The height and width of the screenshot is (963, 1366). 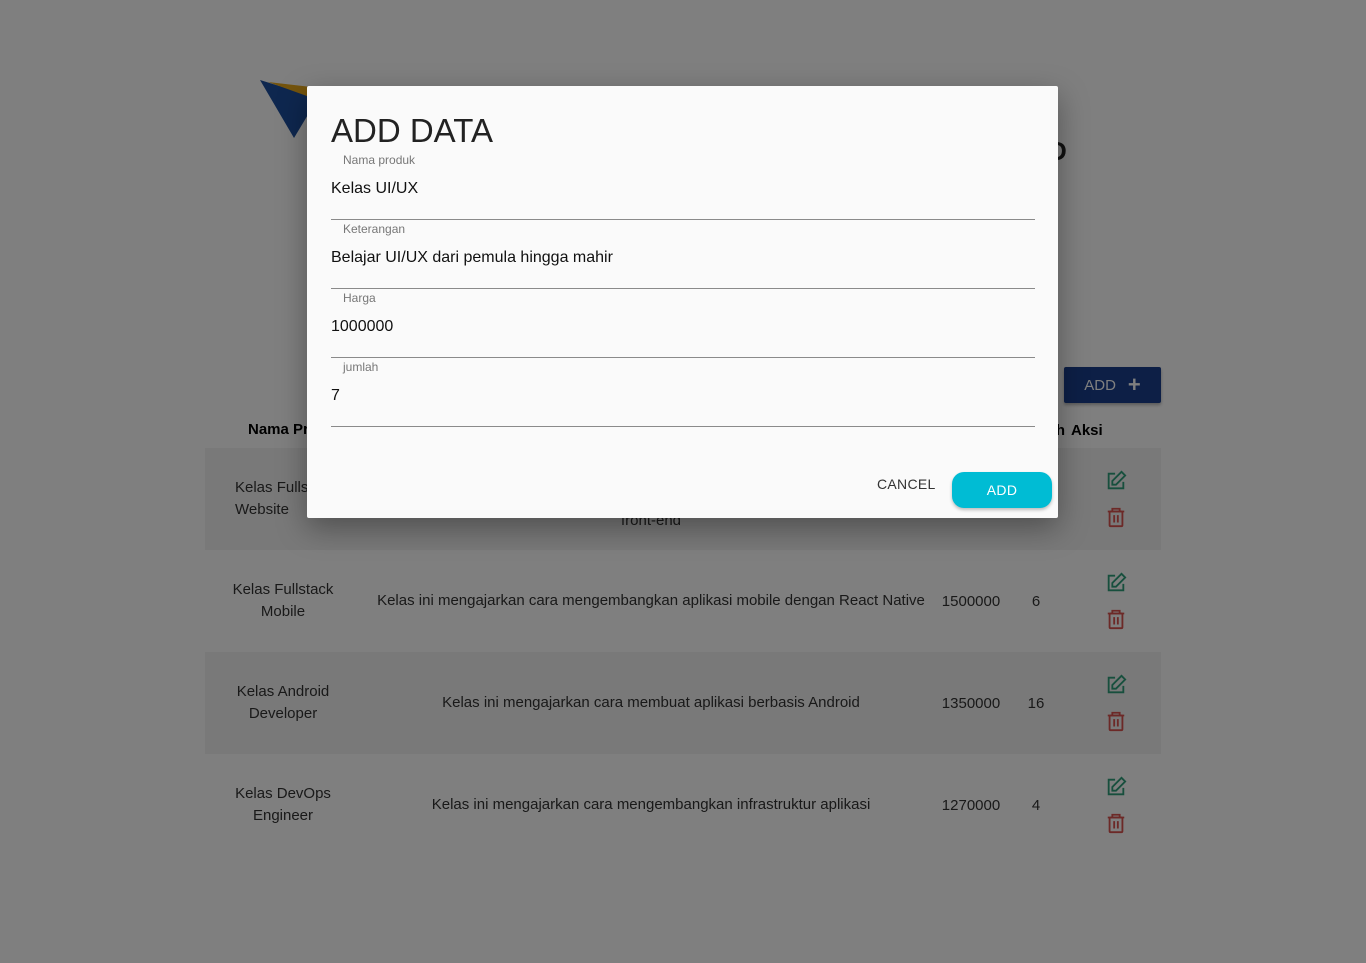 I want to click on field-label: Keterangan, so click(x=374, y=229).